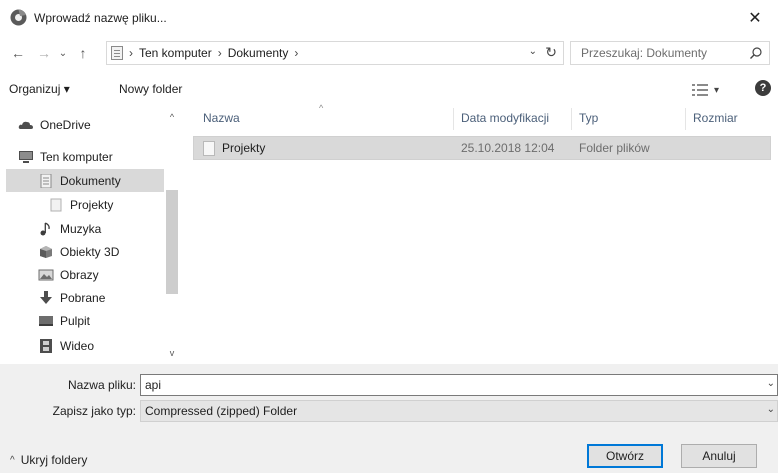  Describe the element at coordinates (715, 118) in the screenshot. I see `column-header-size: Rozmiar` at that location.